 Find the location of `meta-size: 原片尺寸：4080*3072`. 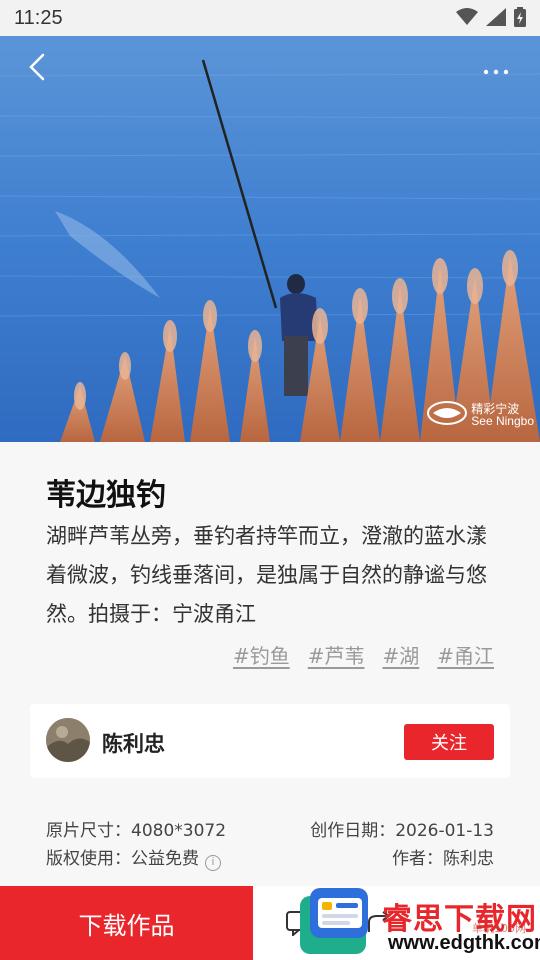

meta-size: 原片尺寸：4080*3072 is located at coordinates (136, 828).